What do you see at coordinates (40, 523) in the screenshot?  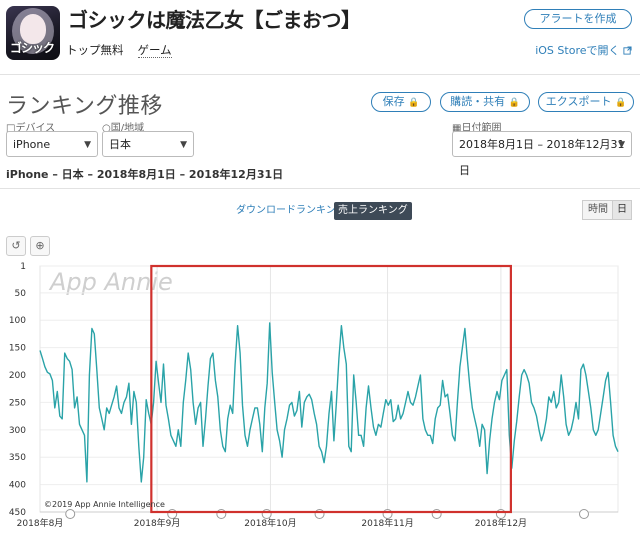 I see `x-tick-label: 2018年8月` at bounding box center [40, 523].